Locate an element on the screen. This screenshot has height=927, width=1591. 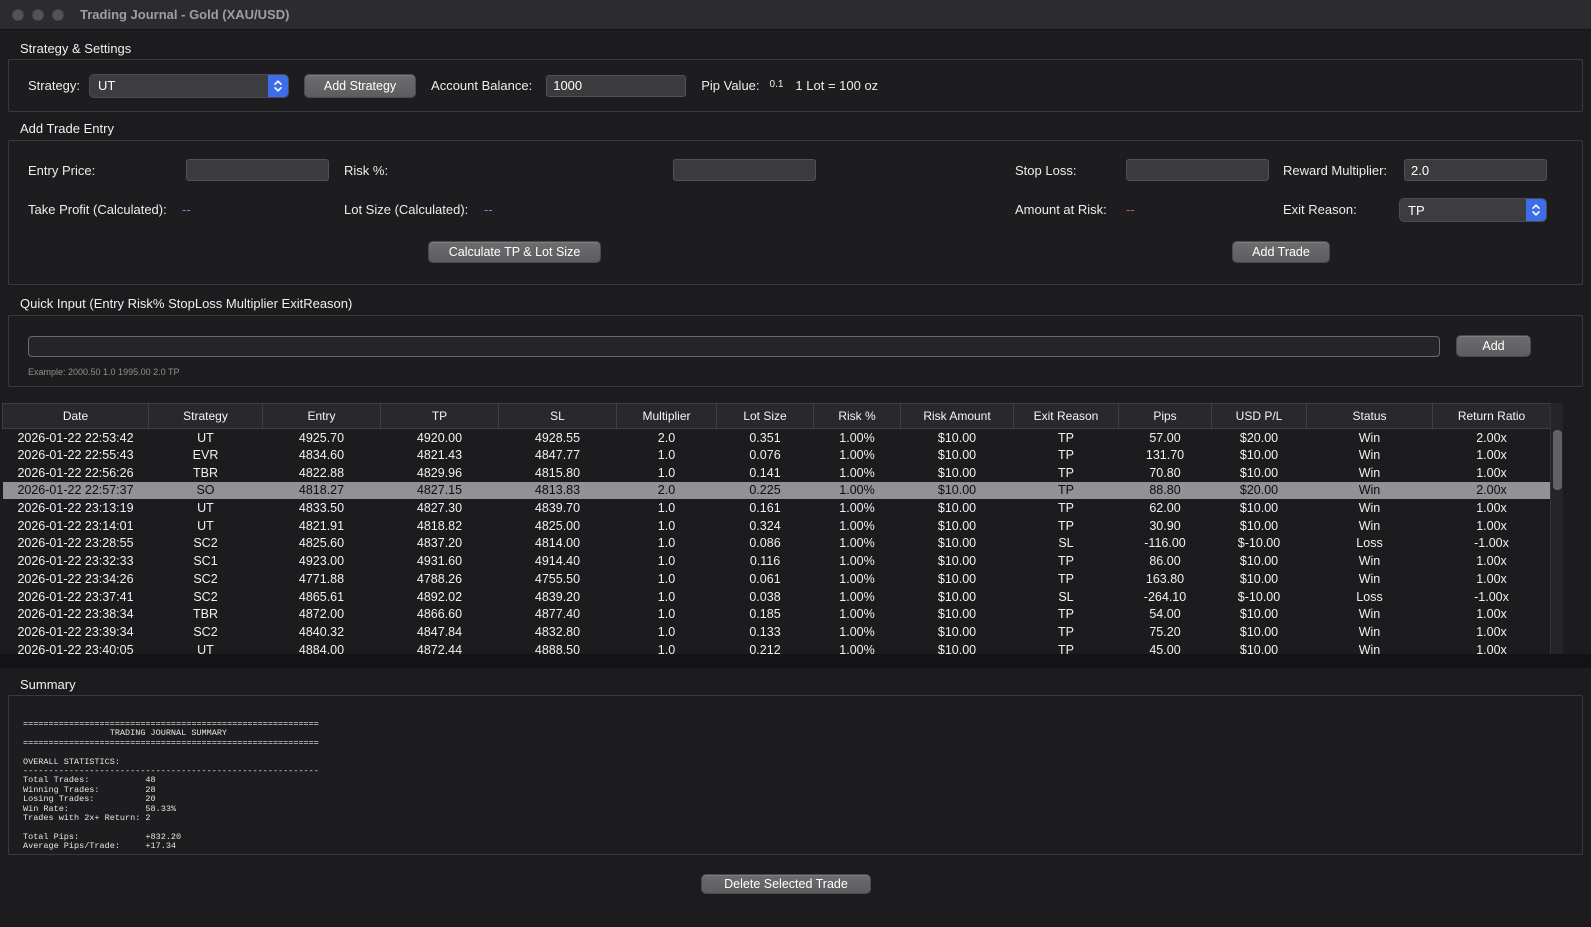
table-cell: 4914.40 is located at coordinates (557, 561).